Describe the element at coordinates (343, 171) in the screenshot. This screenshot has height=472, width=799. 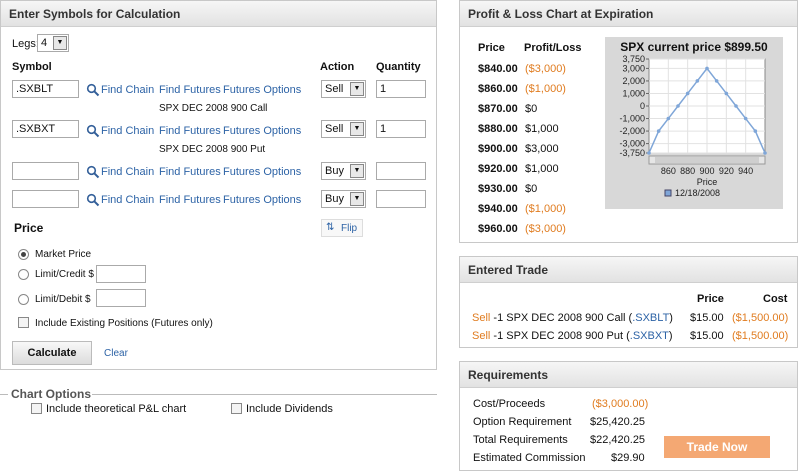
I see `action-select-3: Buy ▼` at that location.